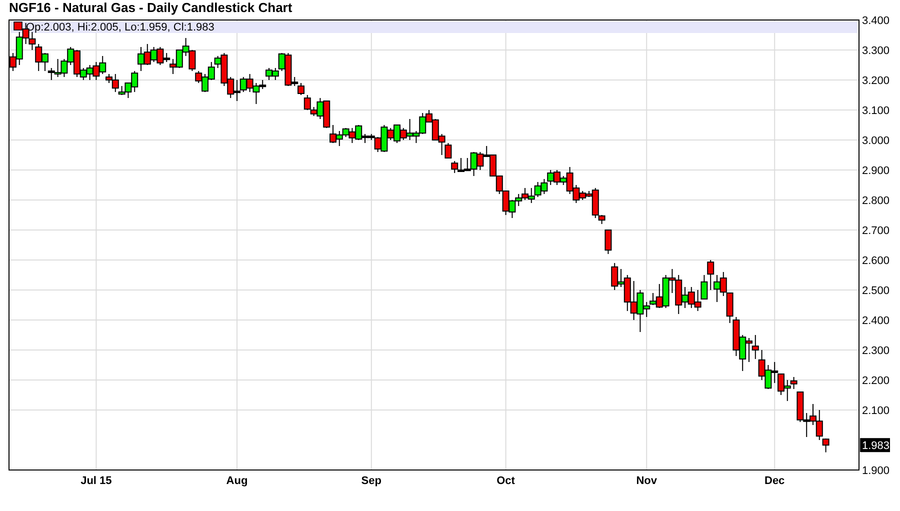  Describe the element at coordinates (876, 411) in the screenshot. I see `y-axis-label: 2.100` at that location.